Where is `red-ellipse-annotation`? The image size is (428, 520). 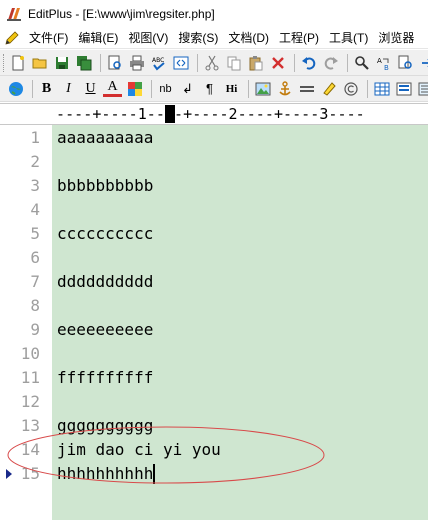
red-ellipse-annotation is located at coordinates (166, 455).